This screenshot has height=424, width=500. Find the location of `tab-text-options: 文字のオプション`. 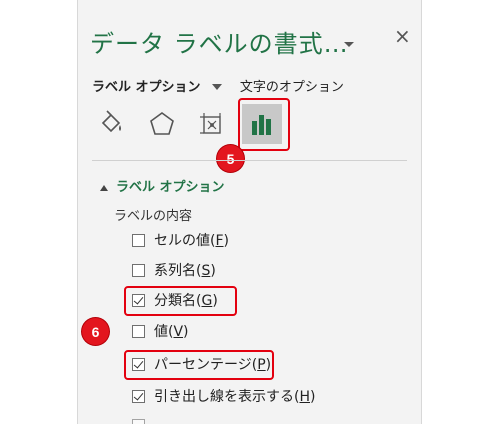

tab-text-options: 文字のオプション is located at coordinates (292, 87).